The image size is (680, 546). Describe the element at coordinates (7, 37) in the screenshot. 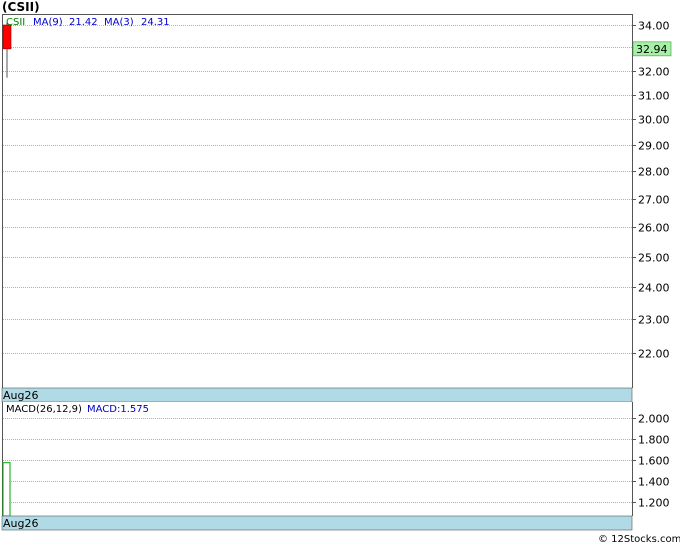

I see `candle-body` at that location.